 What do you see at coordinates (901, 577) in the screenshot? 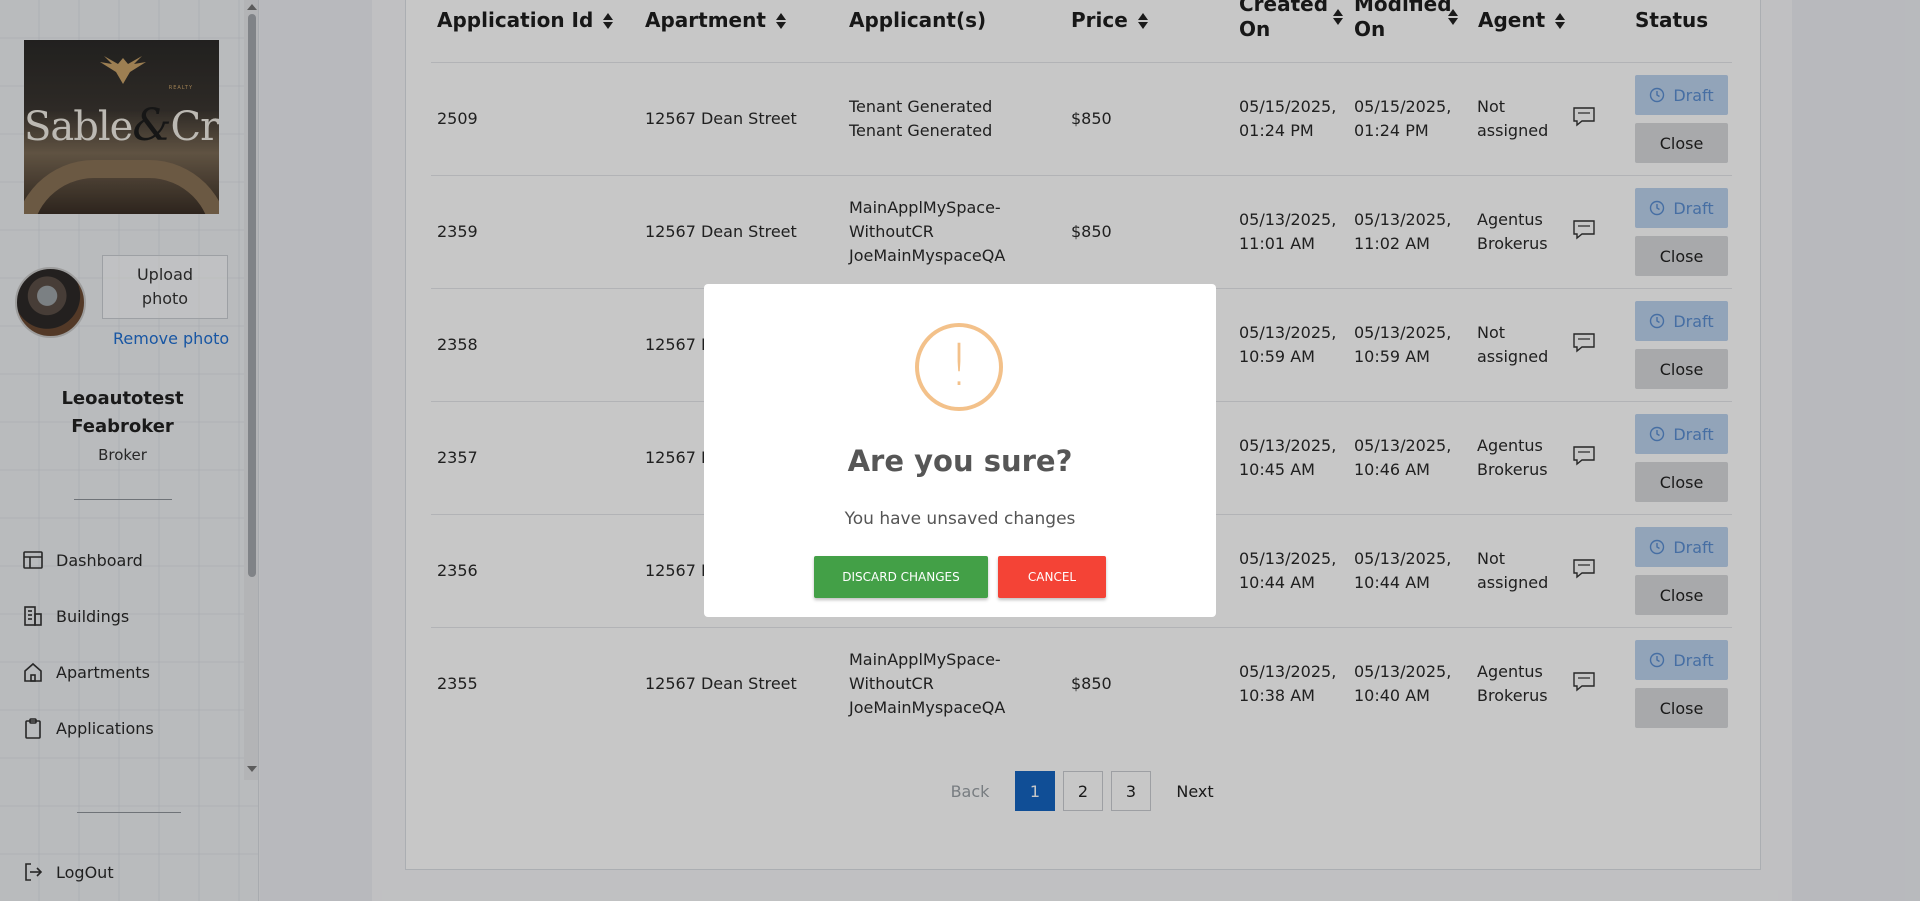
I see `discard-changes-button: DISCARD CHANGES` at bounding box center [901, 577].